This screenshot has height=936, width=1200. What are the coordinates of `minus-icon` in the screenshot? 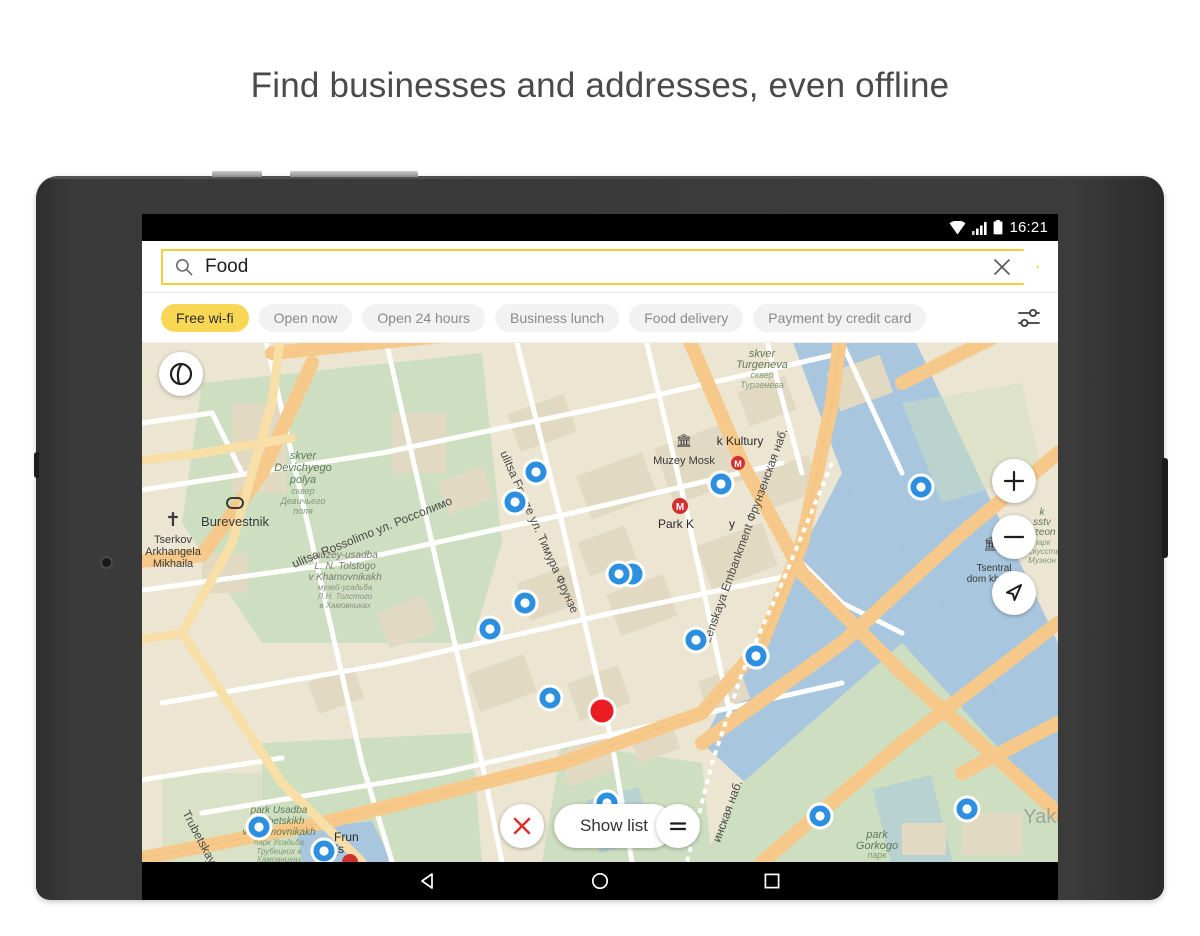 It's located at (1014, 537).